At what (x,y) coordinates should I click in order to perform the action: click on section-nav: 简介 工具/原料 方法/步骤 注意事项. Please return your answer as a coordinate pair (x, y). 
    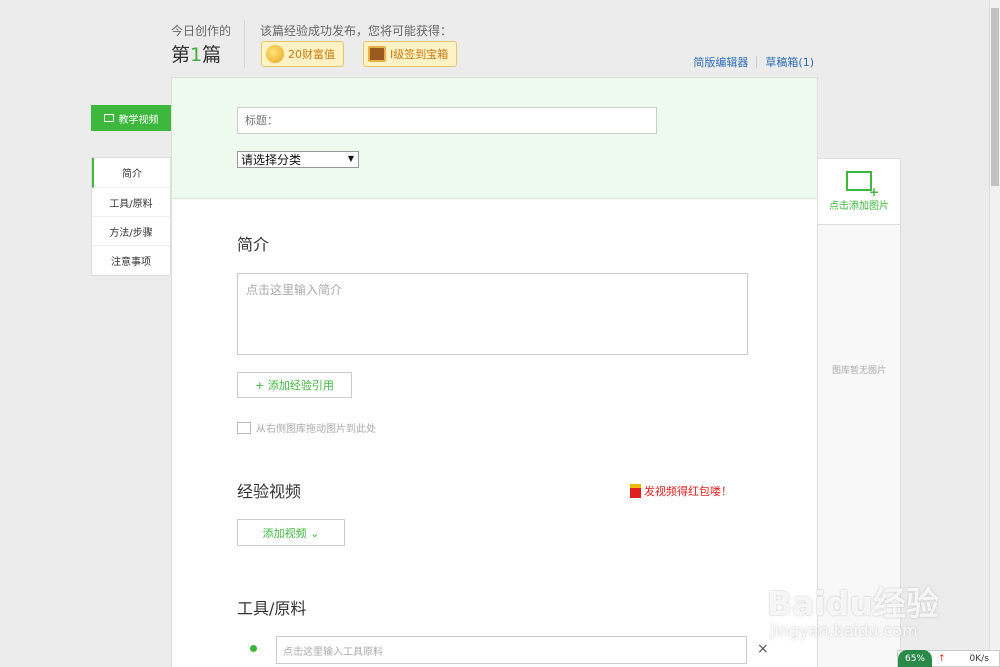
    Looking at the image, I should click on (131, 216).